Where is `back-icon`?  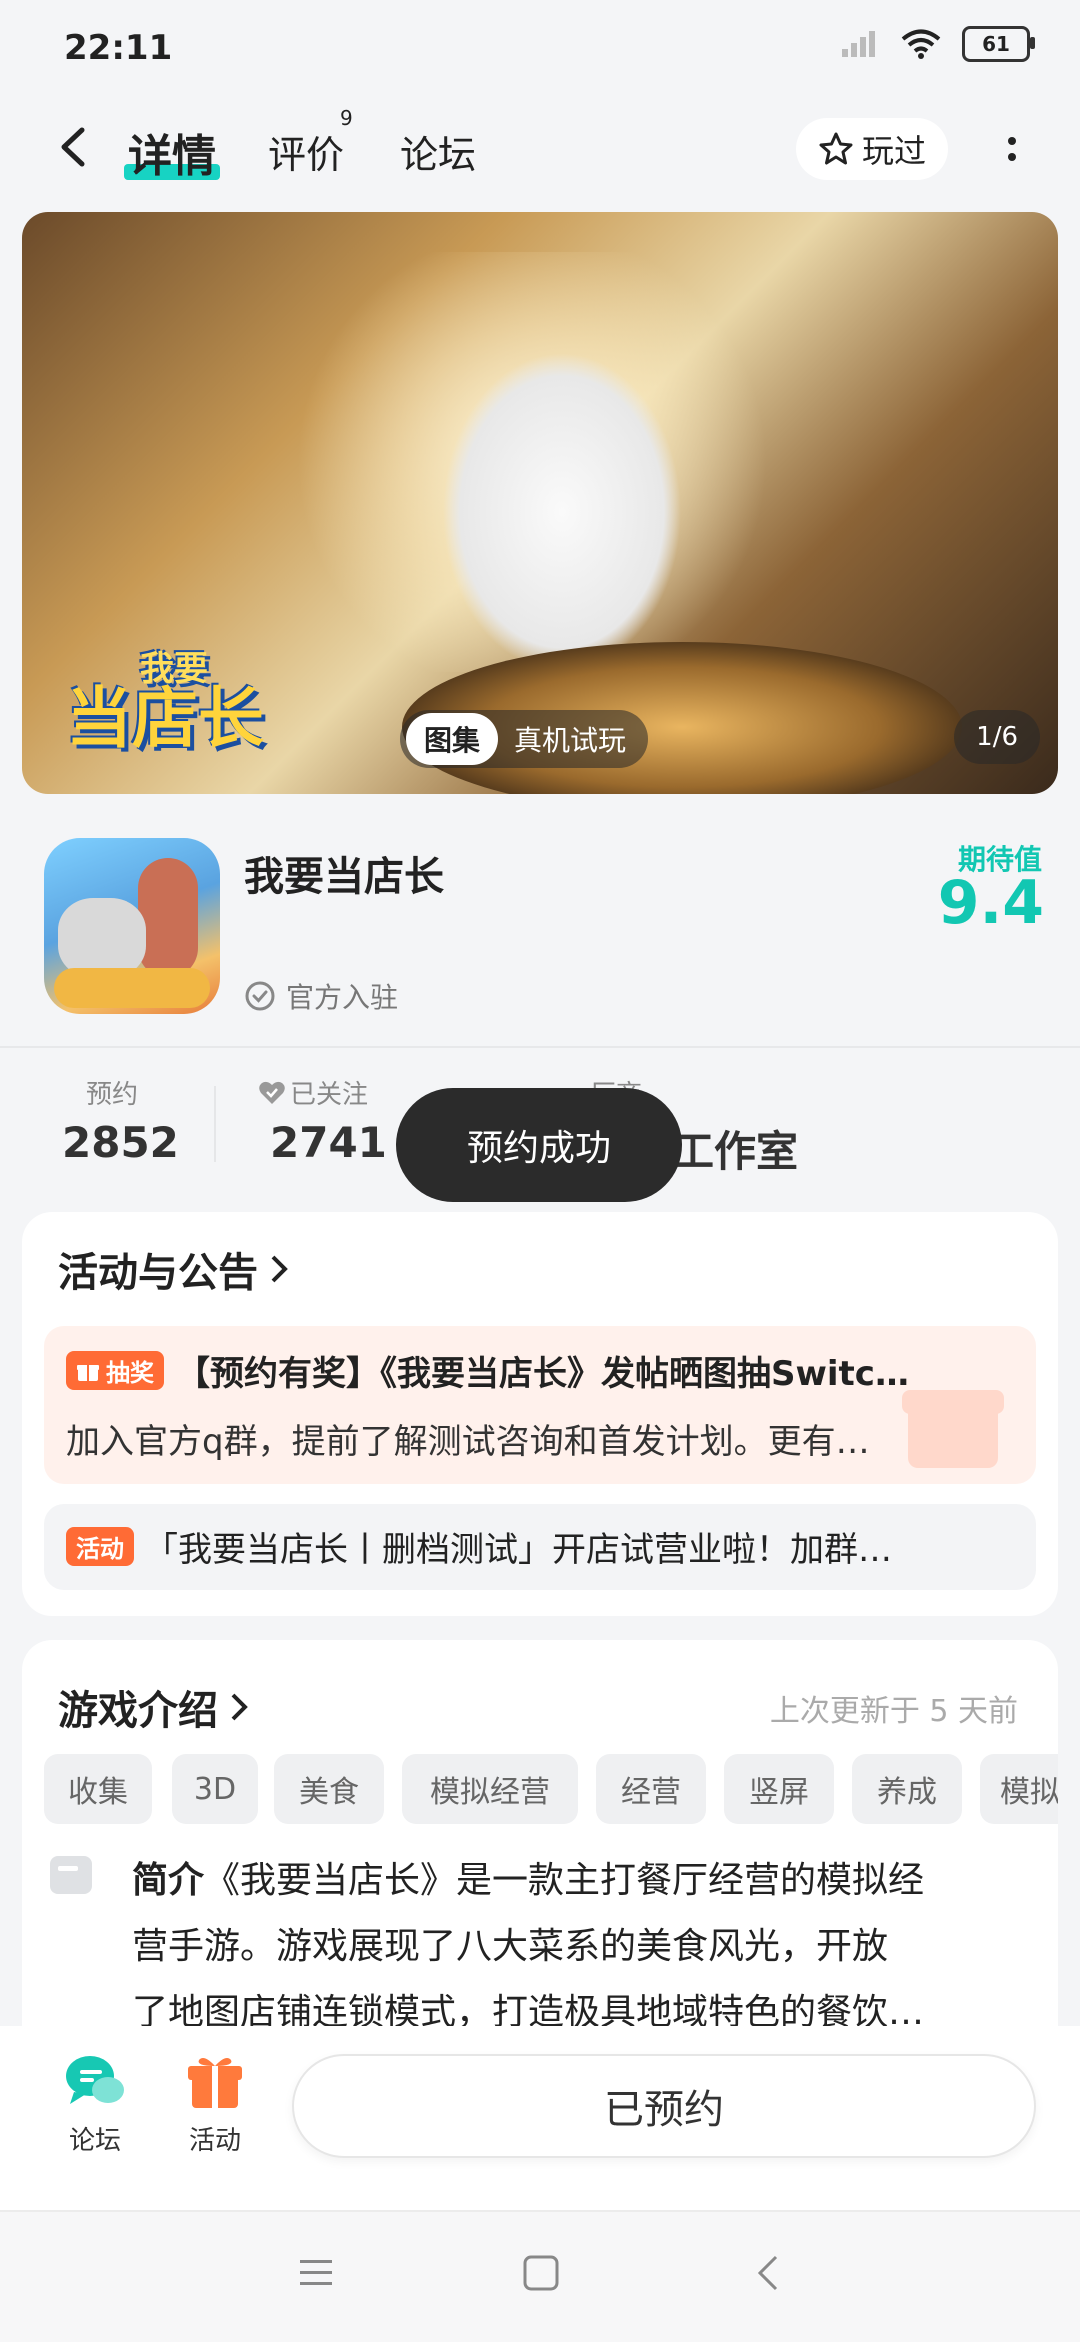 back-icon is located at coordinates (75, 147).